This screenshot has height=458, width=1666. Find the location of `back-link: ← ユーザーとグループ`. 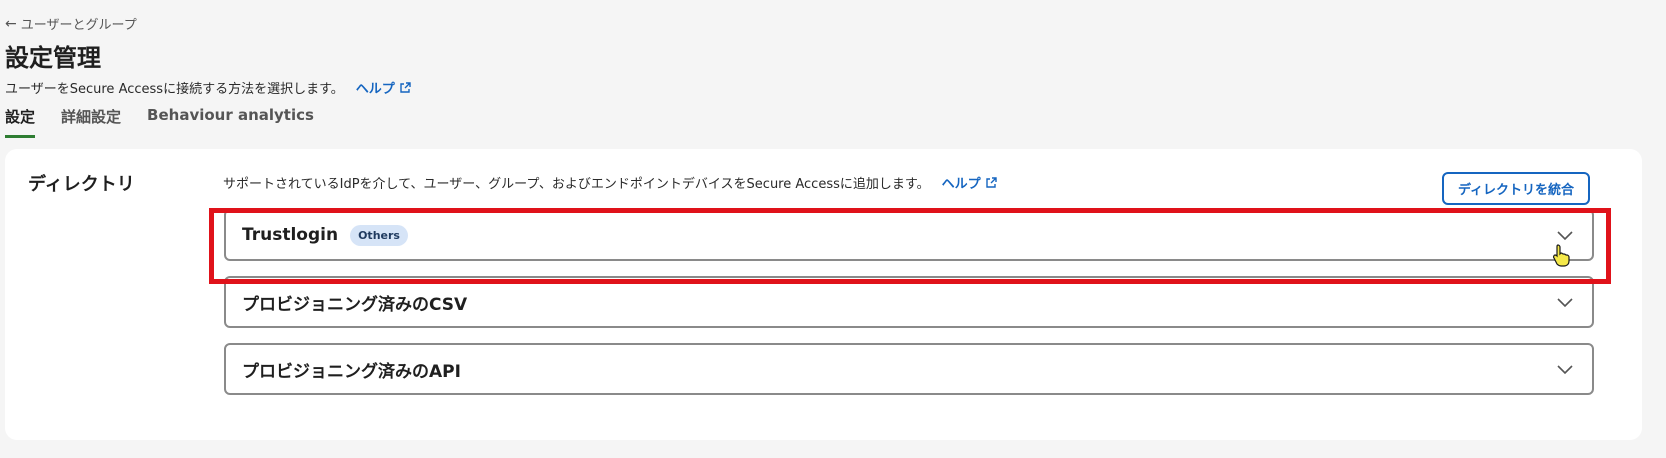

back-link: ← ユーザーとグループ is located at coordinates (71, 24).